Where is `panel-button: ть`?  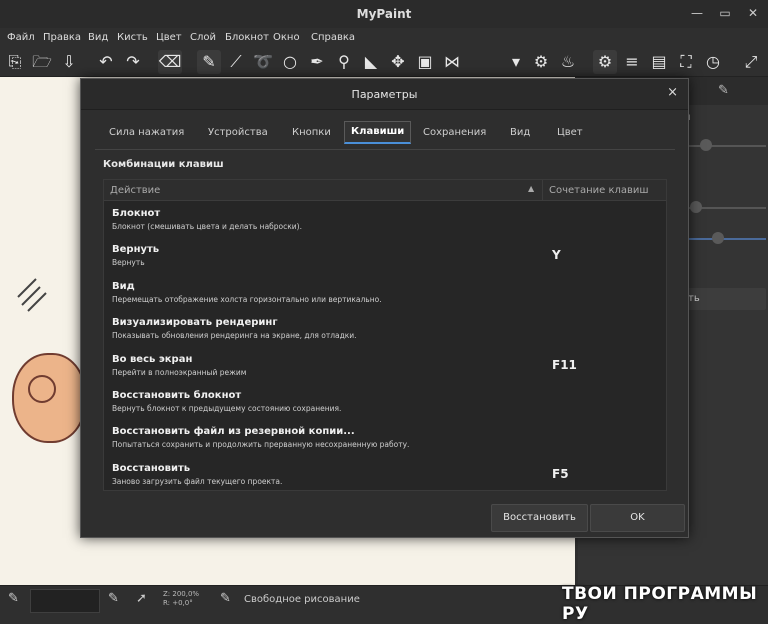
panel-button: ть is located at coordinates (724, 299).